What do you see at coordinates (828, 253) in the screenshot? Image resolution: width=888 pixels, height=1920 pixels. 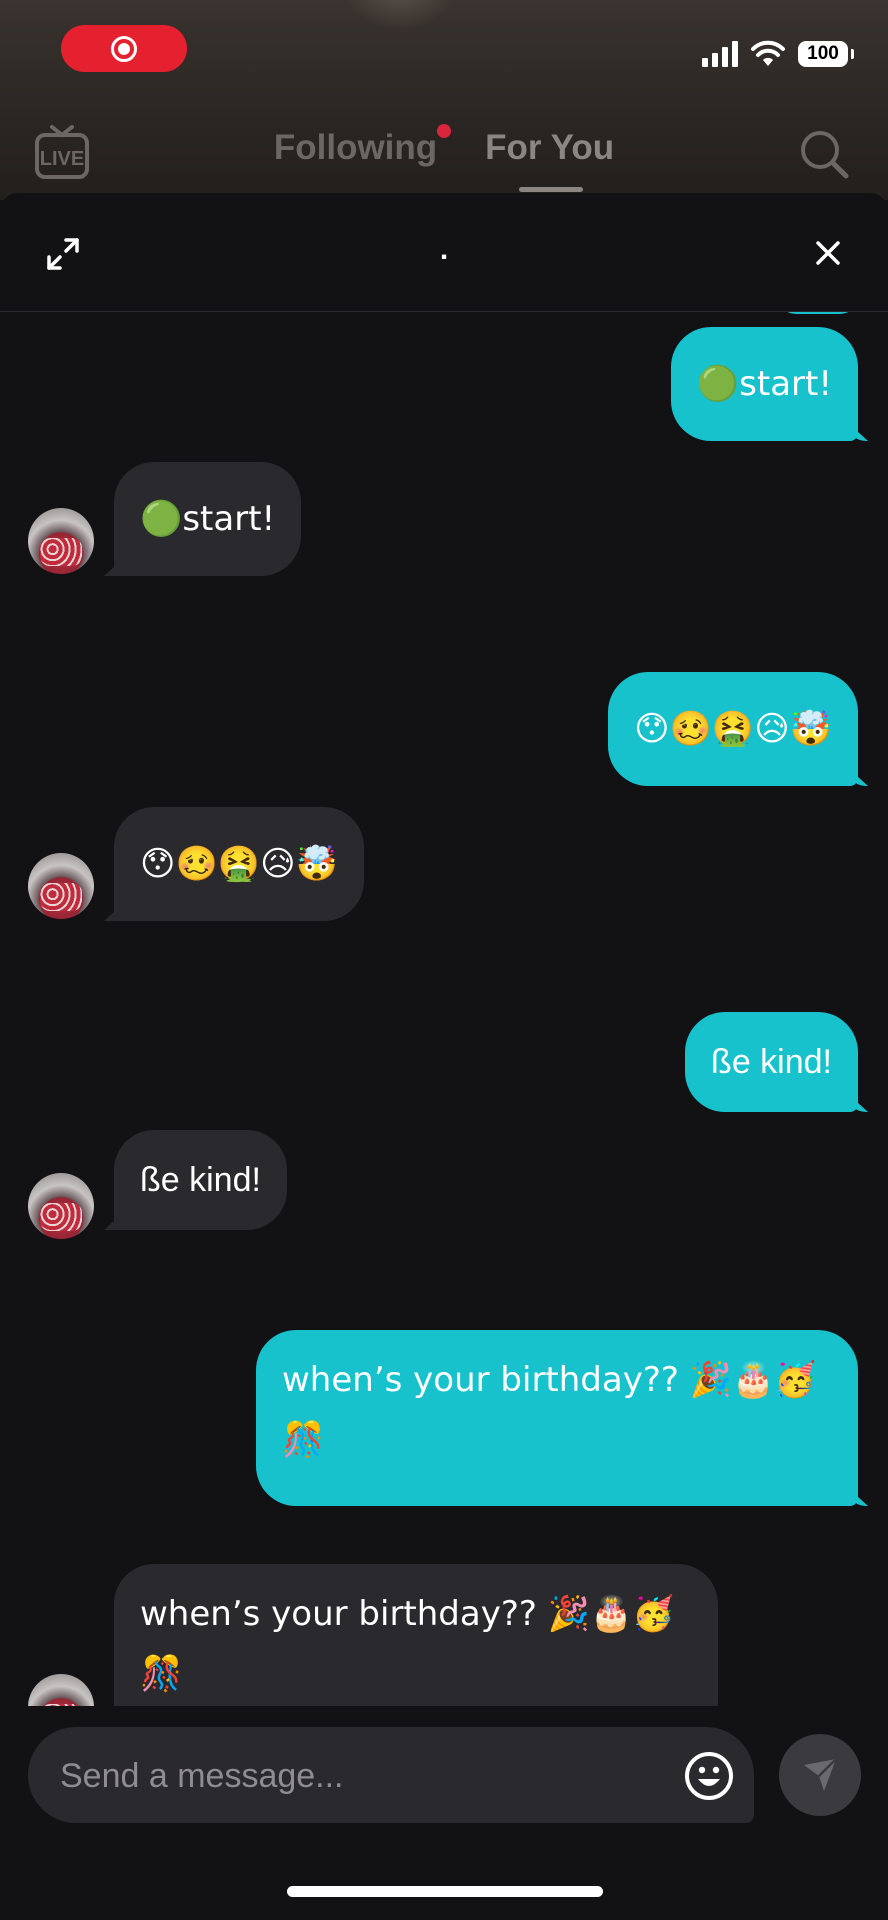 I see `close-icon` at bounding box center [828, 253].